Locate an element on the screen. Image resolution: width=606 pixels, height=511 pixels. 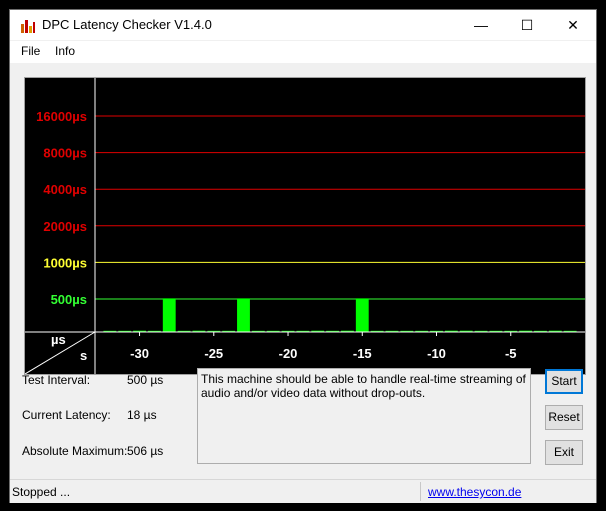
x-tick-label: -15 is located at coordinates (362, 353).